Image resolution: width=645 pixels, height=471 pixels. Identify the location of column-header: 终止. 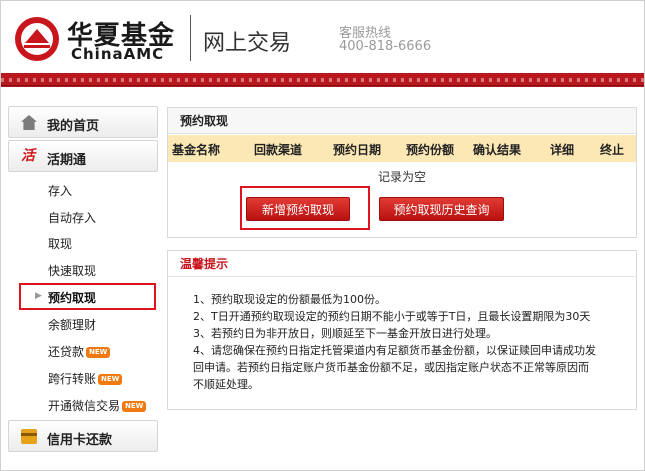
(612, 150).